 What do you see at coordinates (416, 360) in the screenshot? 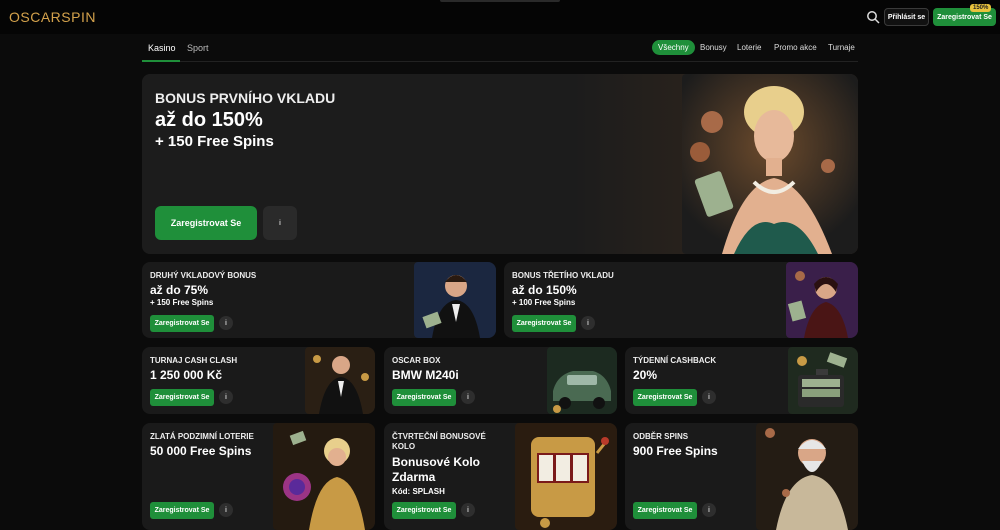
I see `promo-title: OSCAR BOX` at bounding box center [416, 360].